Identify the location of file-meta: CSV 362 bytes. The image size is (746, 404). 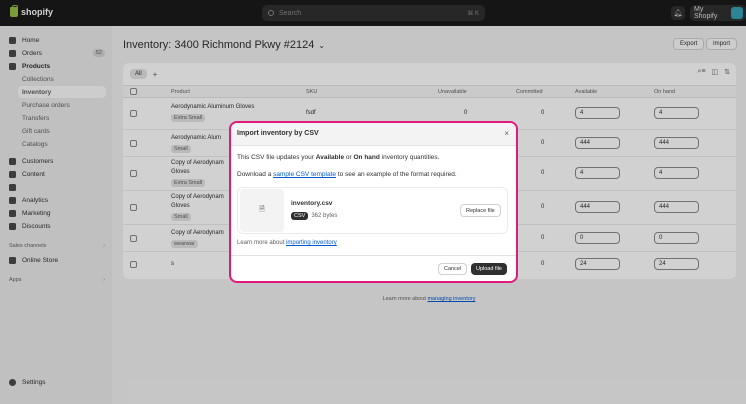
(314, 216).